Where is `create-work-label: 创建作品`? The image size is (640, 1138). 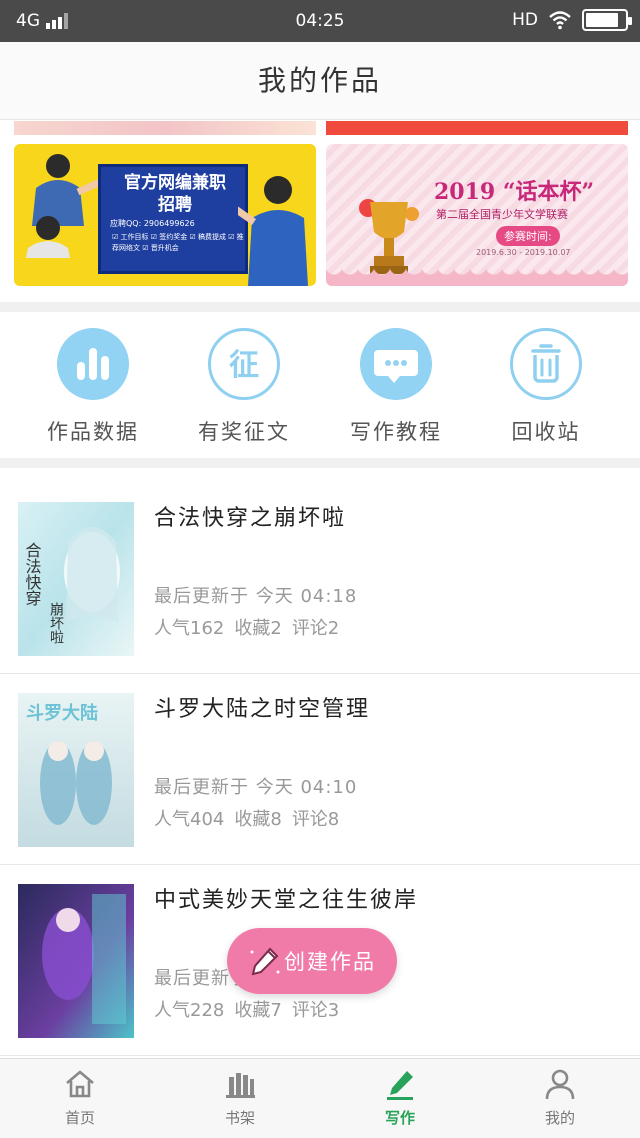 create-work-label: 创建作品 is located at coordinates (330, 962).